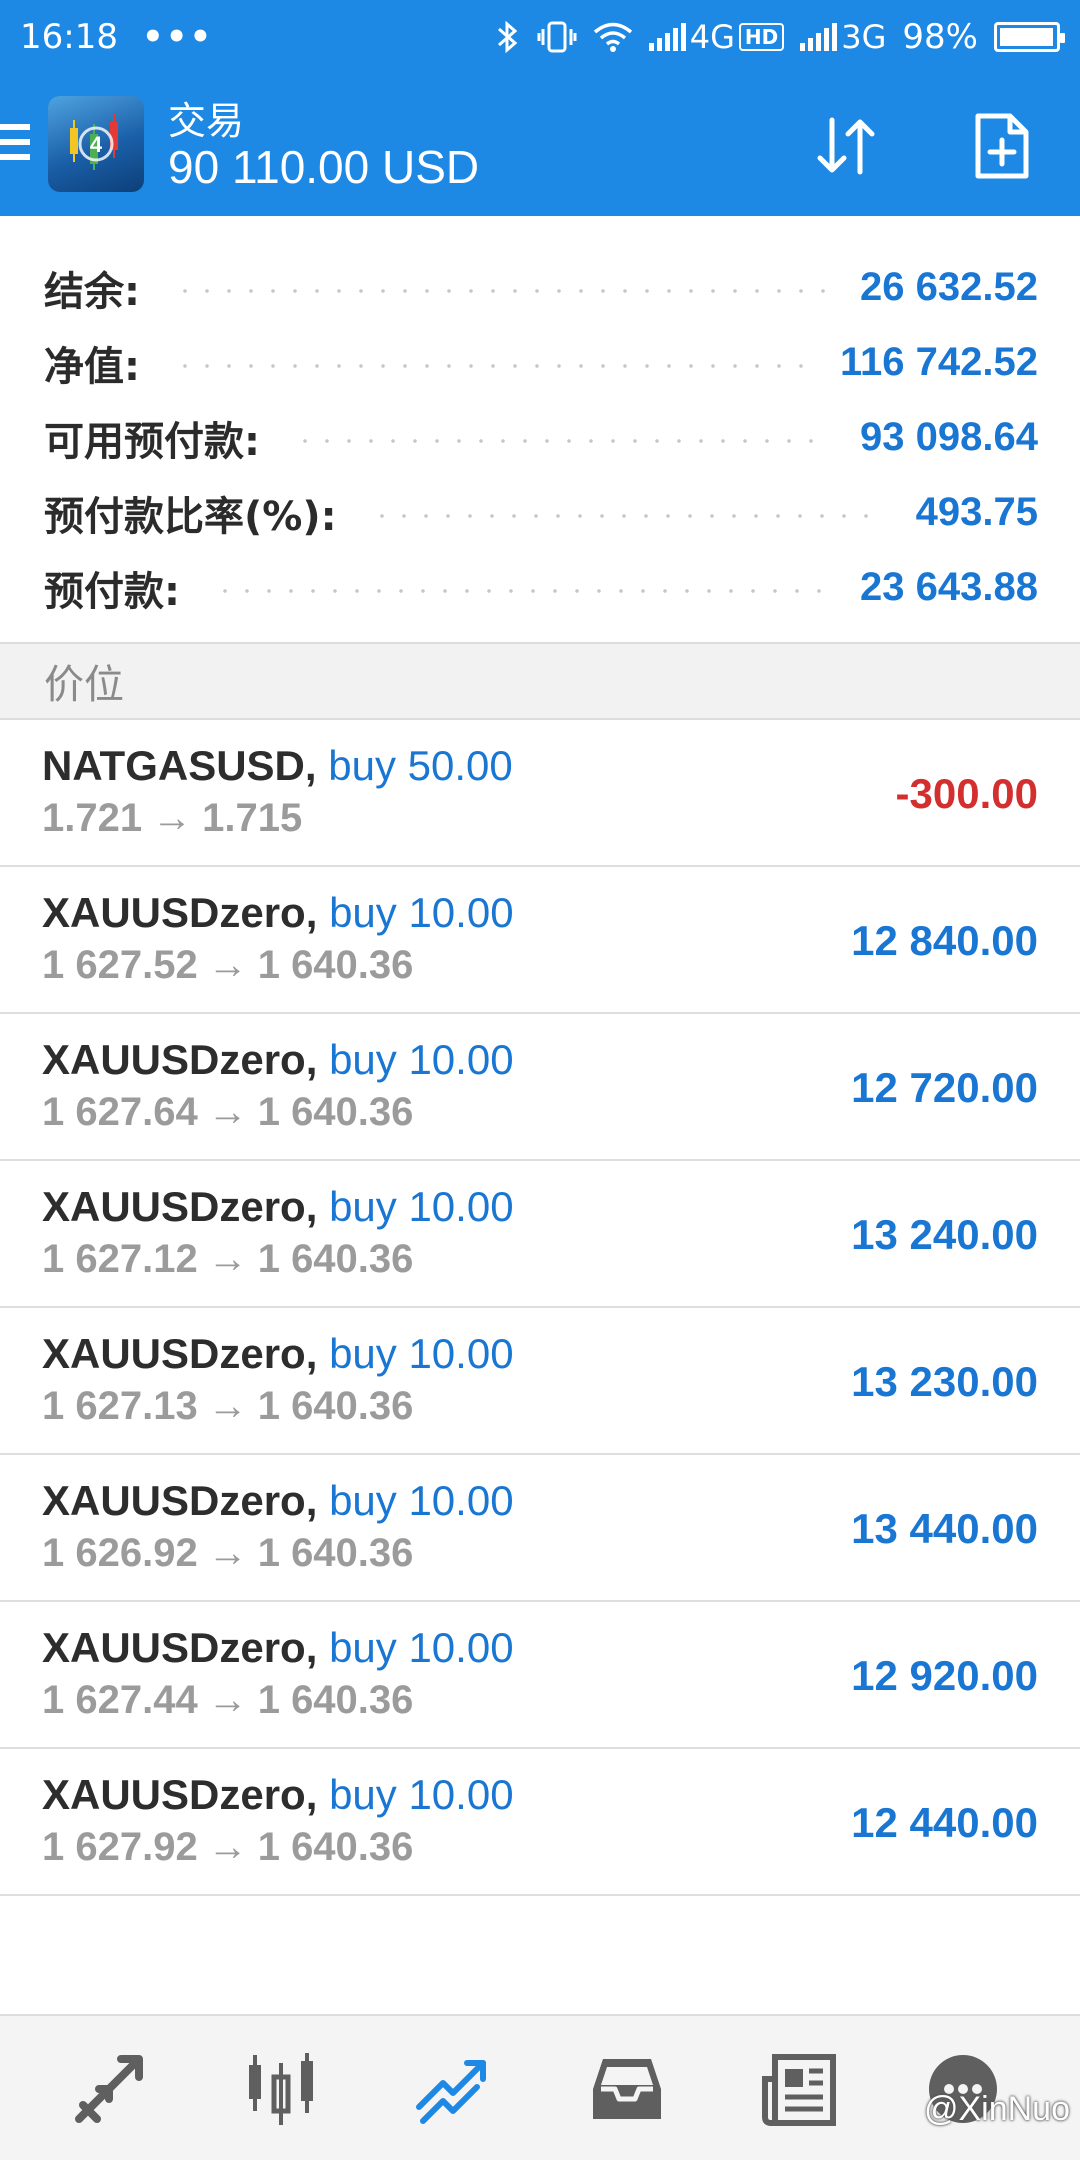  I want to click on position-prices: 1 627.64 → 1 640.36, so click(227, 1112).